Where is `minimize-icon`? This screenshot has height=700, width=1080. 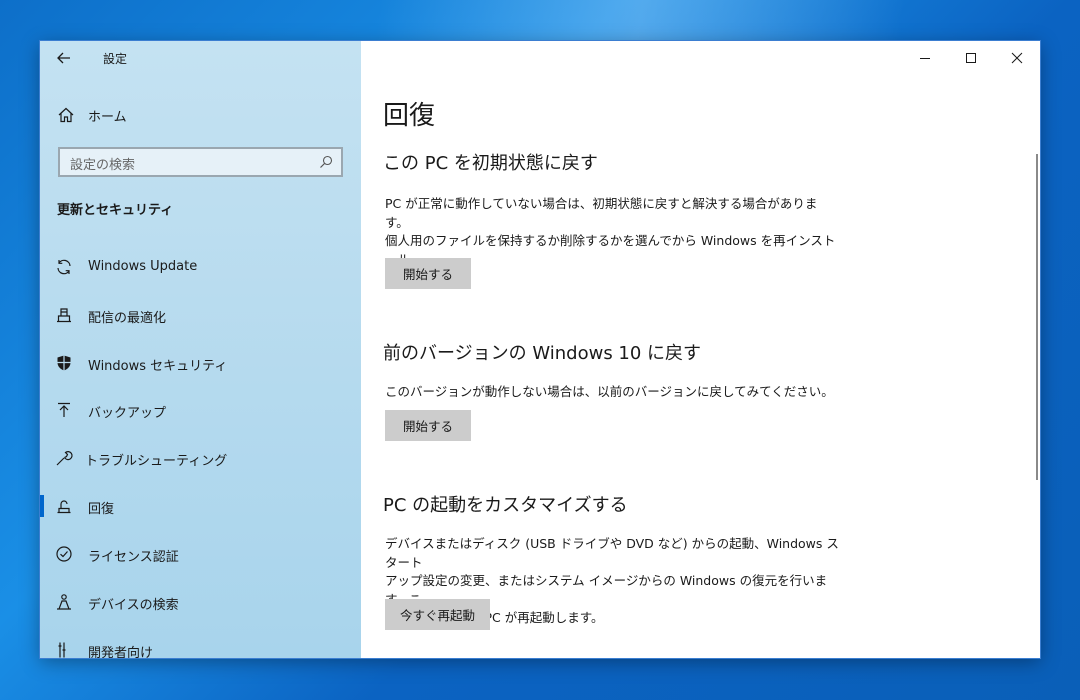 minimize-icon is located at coordinates (925, 58).